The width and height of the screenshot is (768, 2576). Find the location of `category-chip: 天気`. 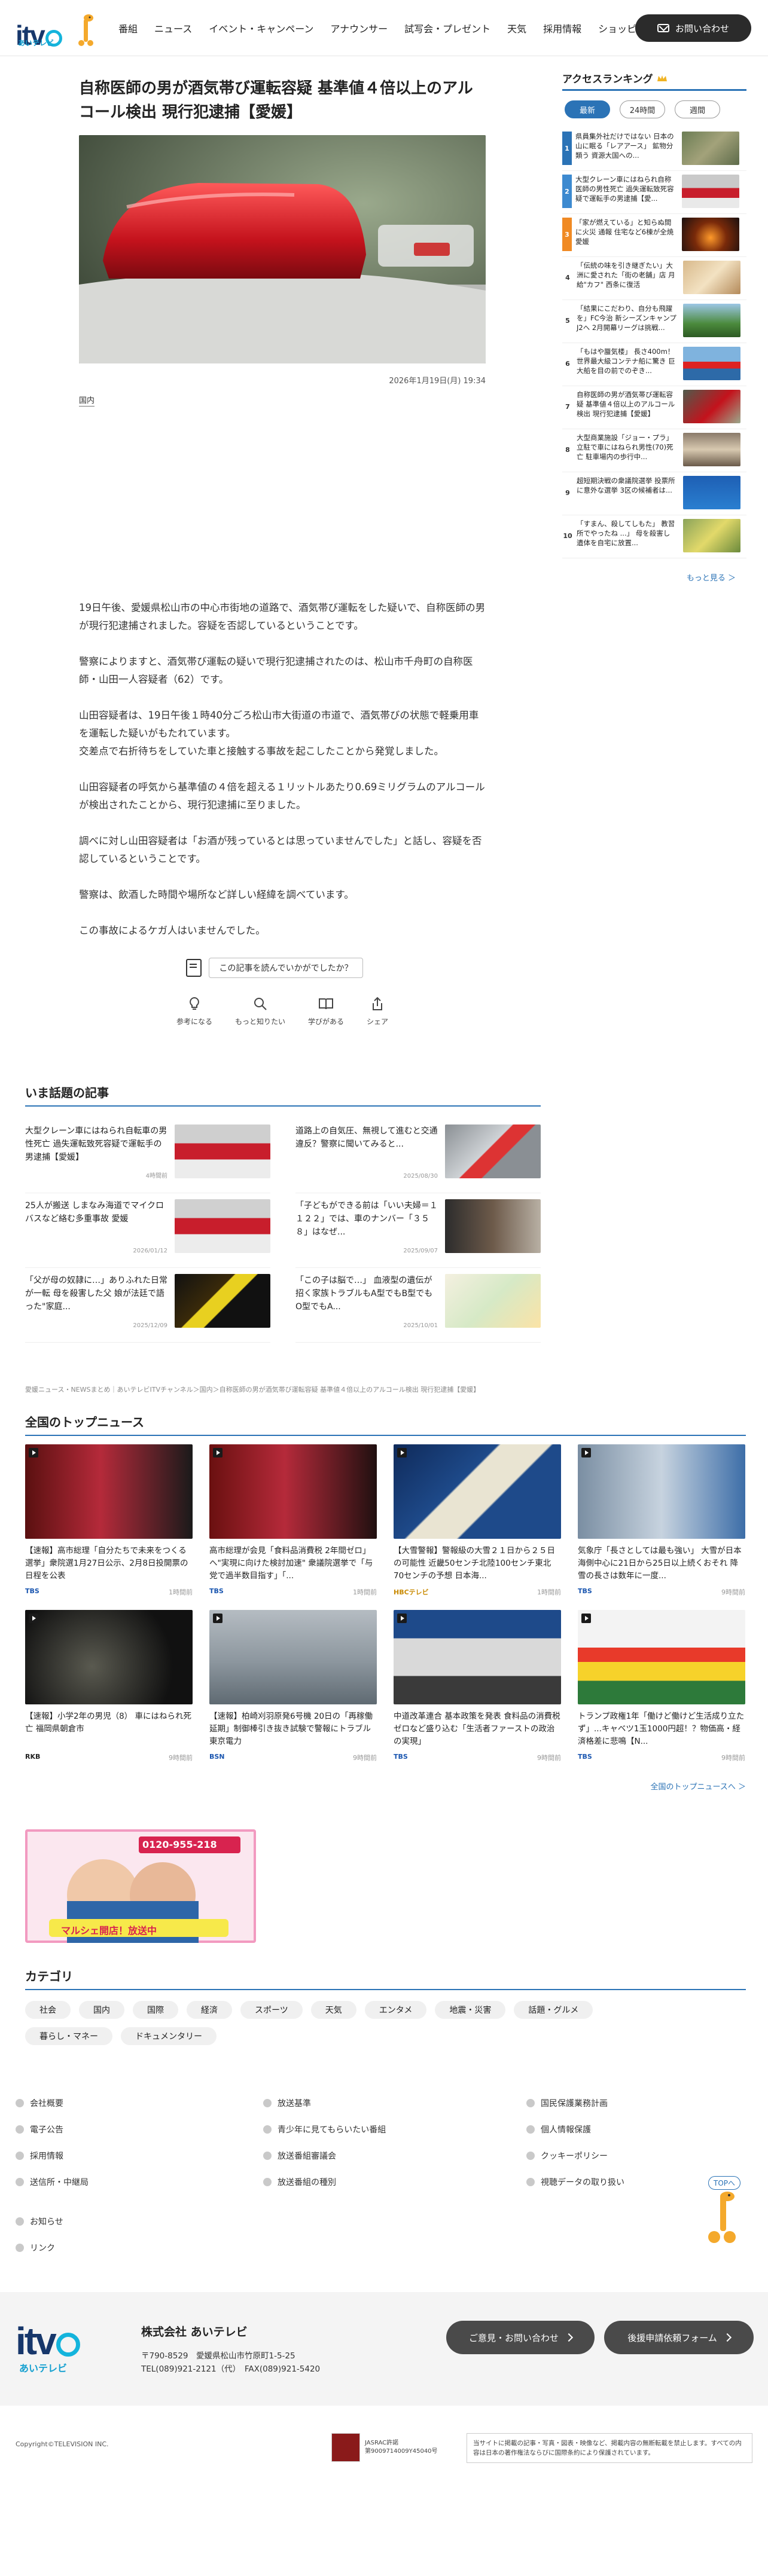

category-chip: 天気 is located at coordinates (333, 2010).